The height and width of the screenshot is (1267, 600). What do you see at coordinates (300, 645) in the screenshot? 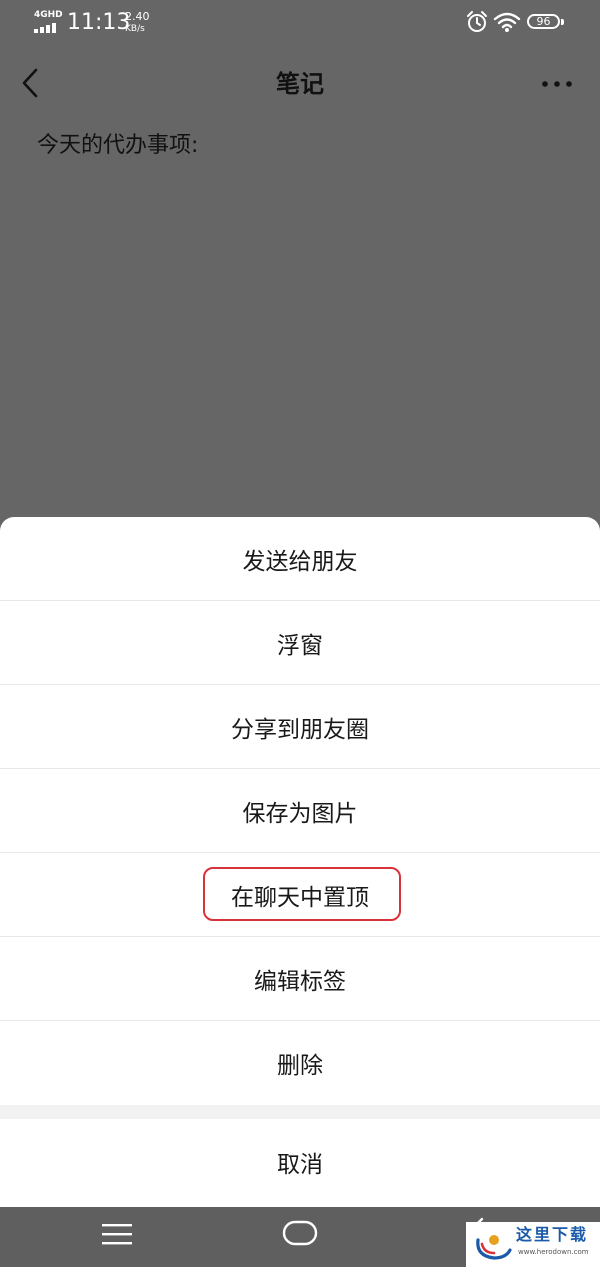
I see `option-label: 浮窗` at bounding box center [300, 645].